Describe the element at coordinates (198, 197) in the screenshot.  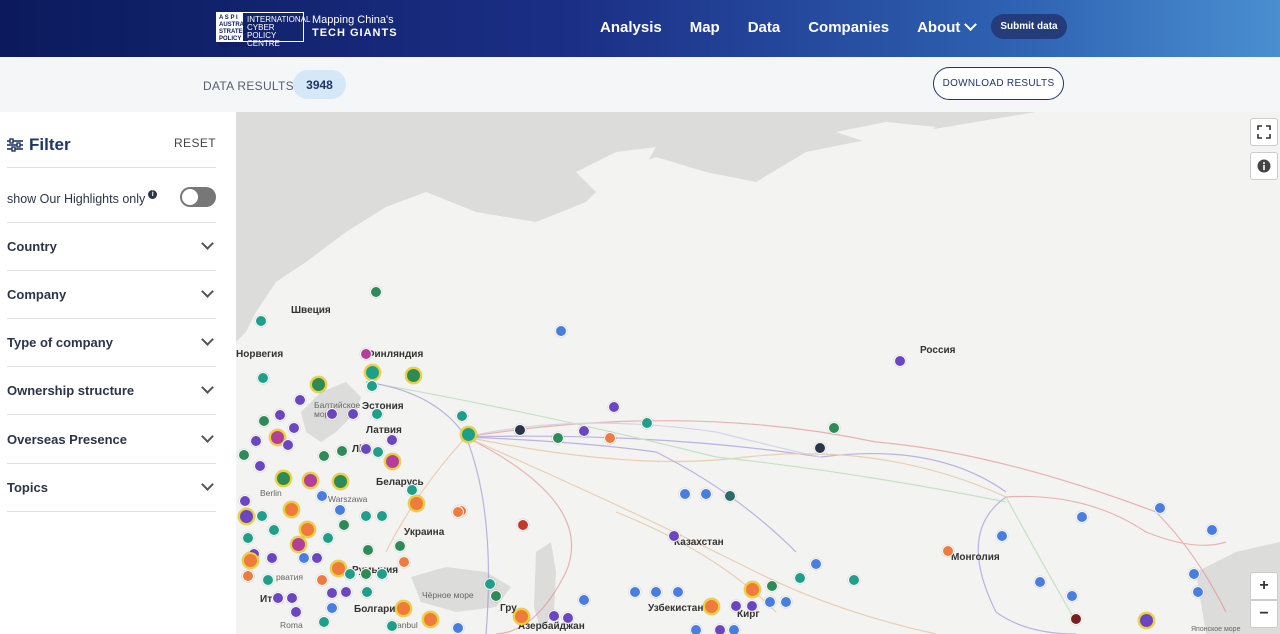
I see `highlights-toggle` at that location.